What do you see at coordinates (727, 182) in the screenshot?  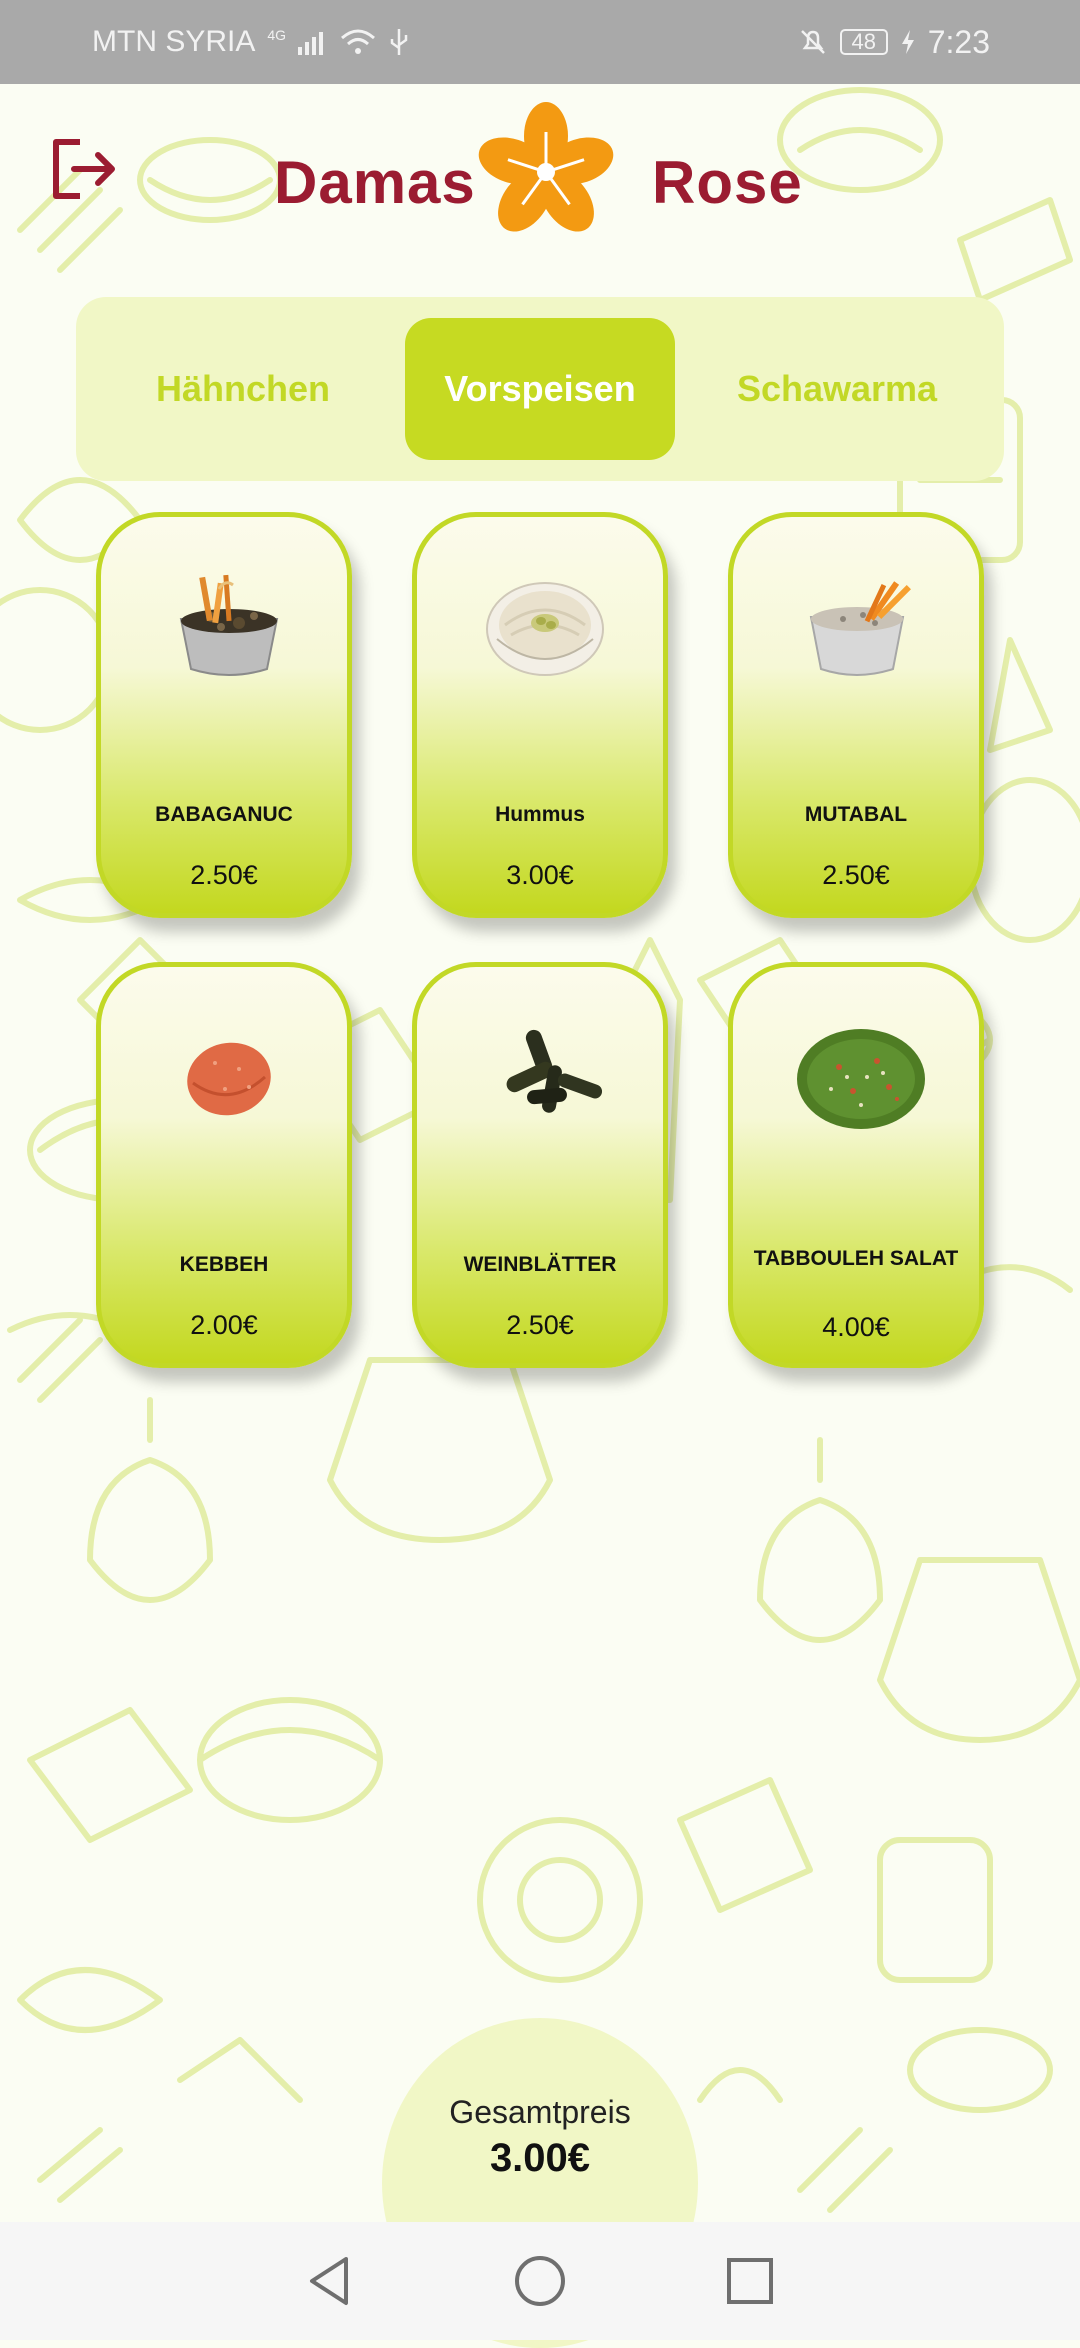 I see `logo-text-right: Rose` at bounding box center [727, 182].